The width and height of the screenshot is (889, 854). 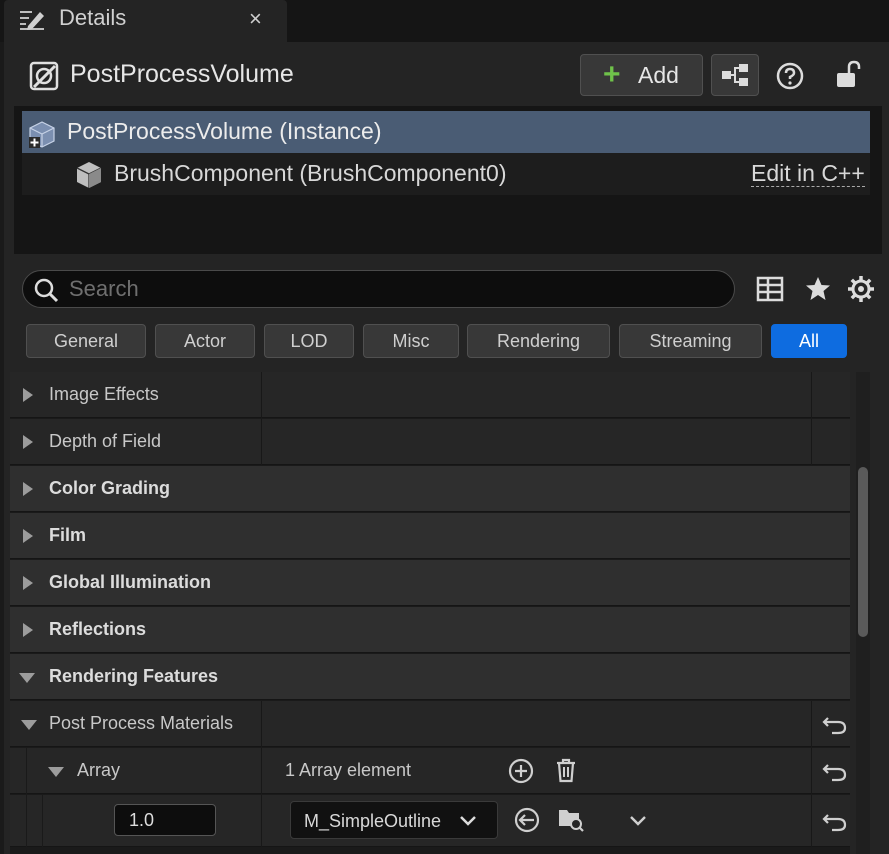 I want to click on search-input, so click(x=389, y=289).